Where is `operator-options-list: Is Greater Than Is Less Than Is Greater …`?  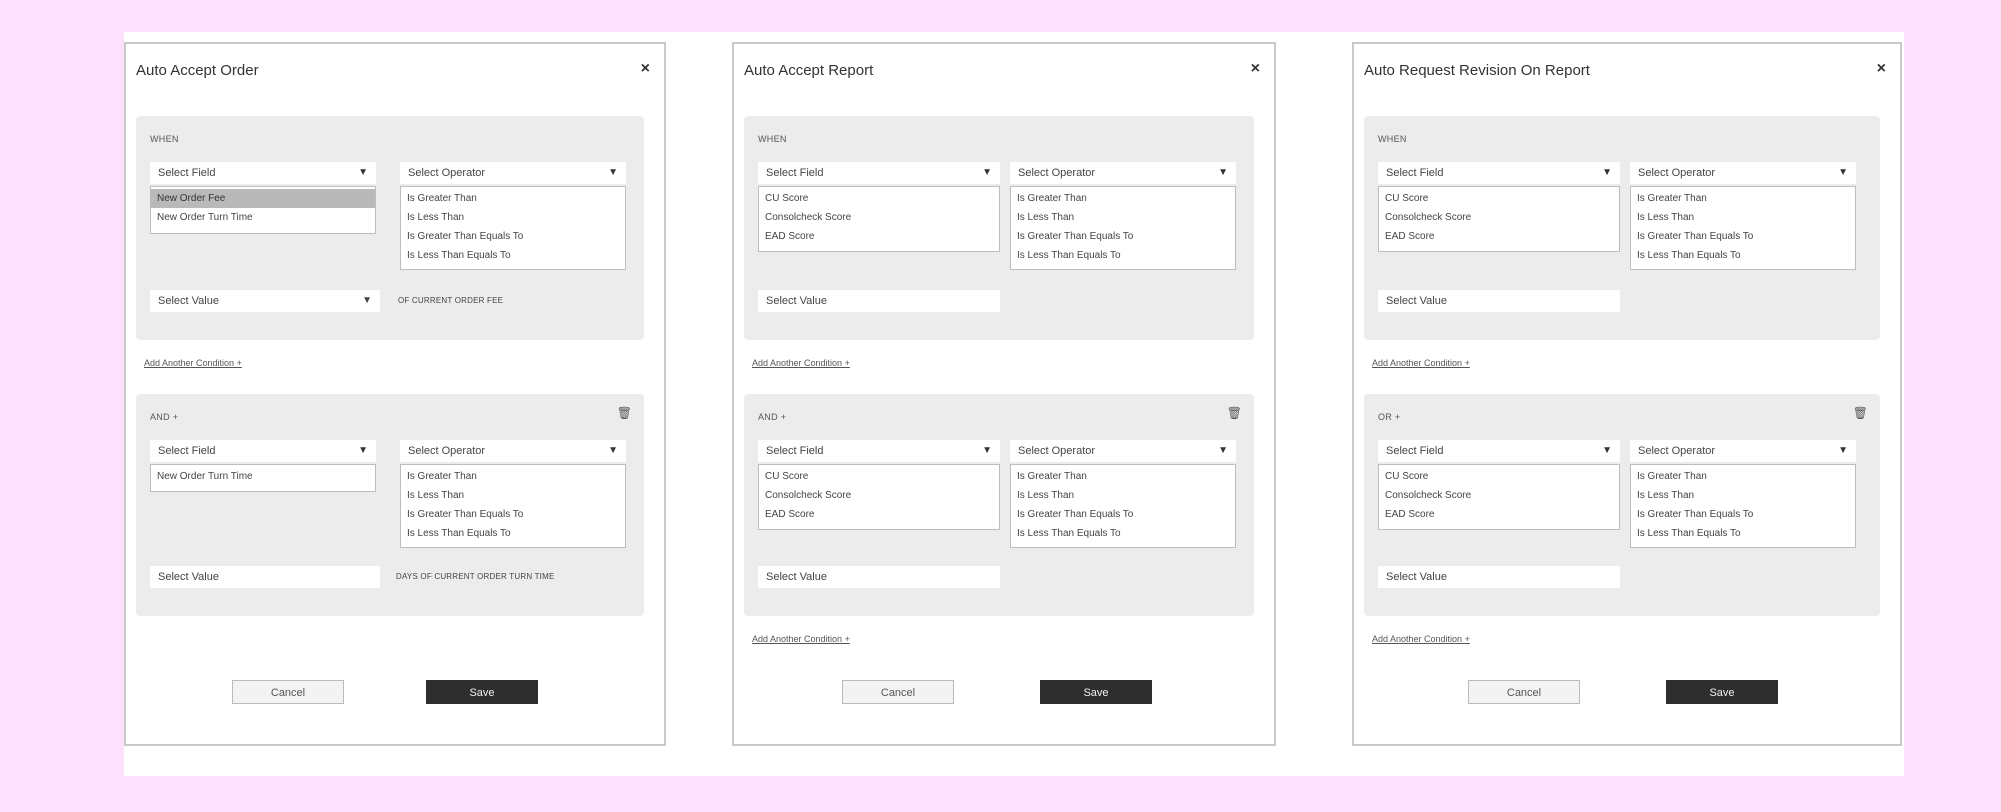 operator-options-list: Is Greater Than Is Less Than Is Greater … is located at coordinates (1743, 228).